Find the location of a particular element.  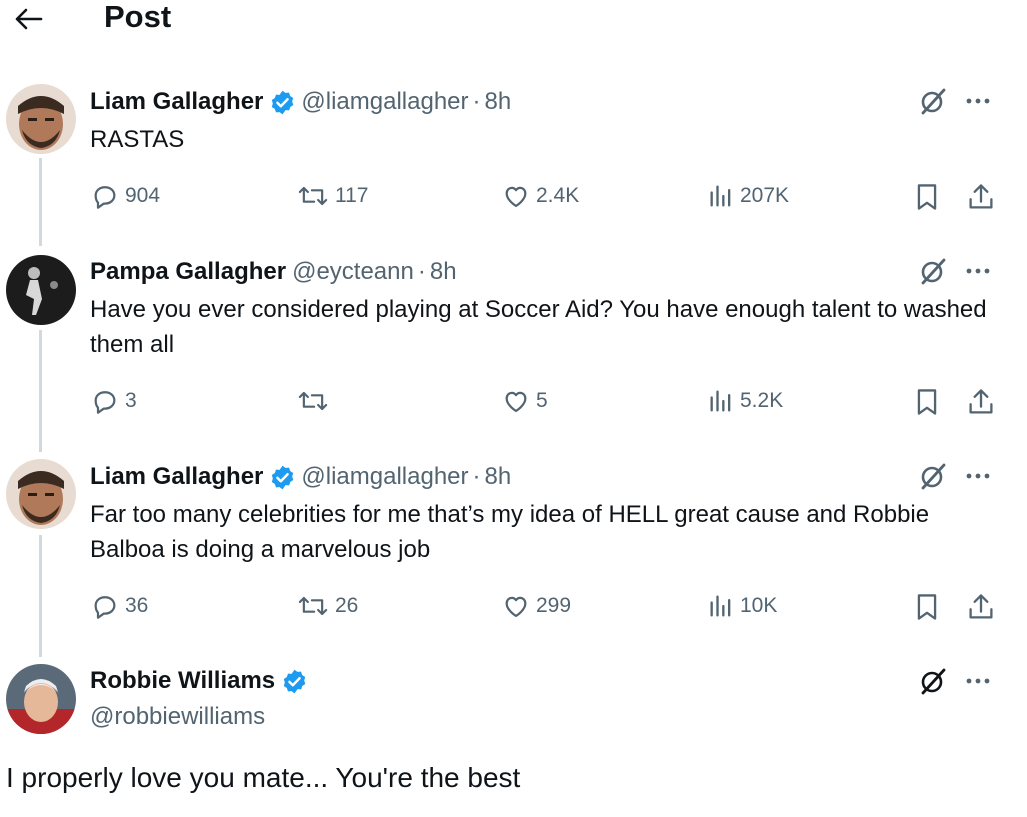

views-button: 10K is located at coordinates (742, 606).